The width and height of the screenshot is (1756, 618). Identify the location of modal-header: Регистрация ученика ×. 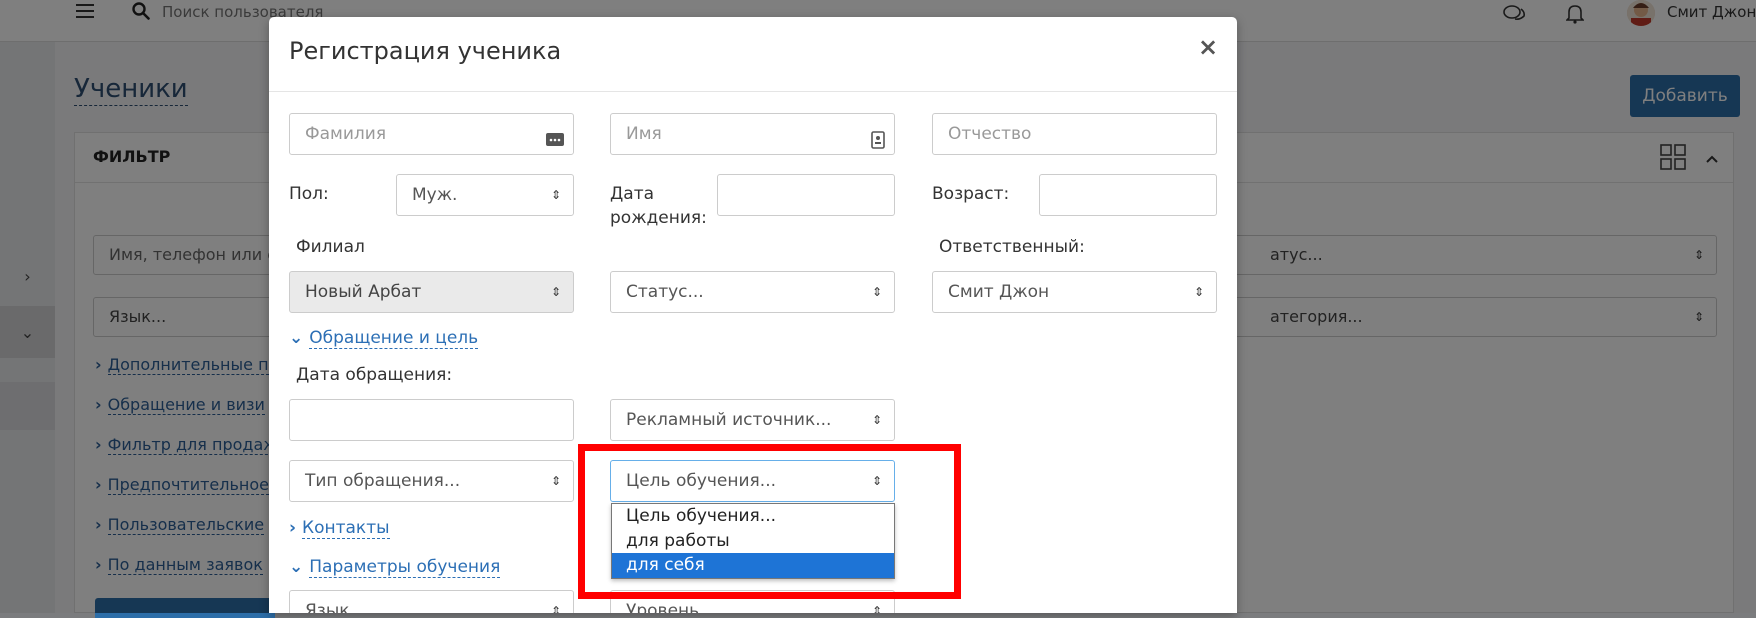
(753, 54).